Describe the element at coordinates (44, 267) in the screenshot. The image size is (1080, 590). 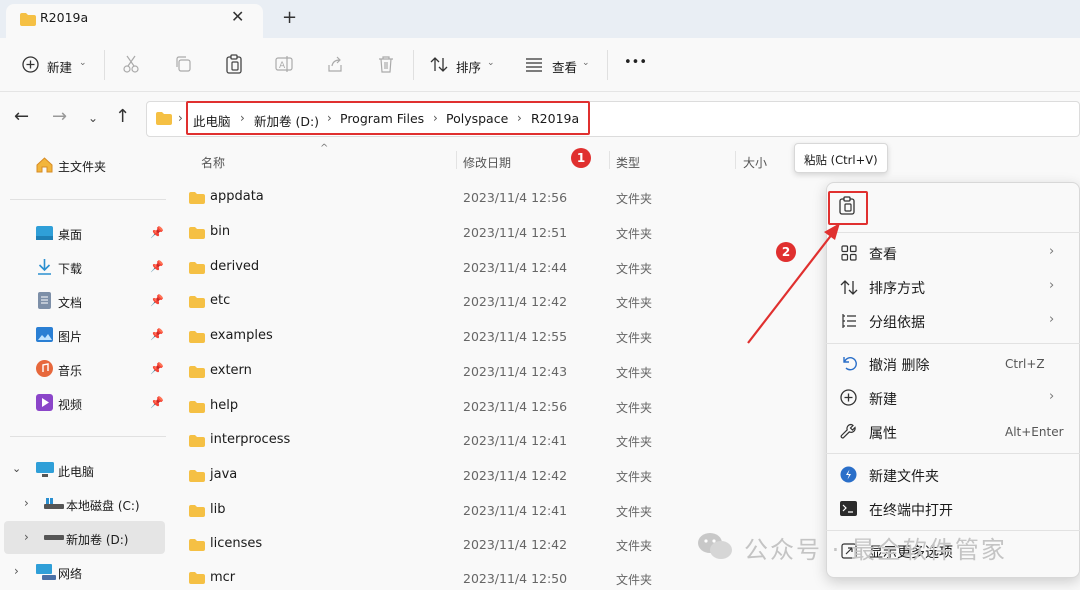
I see `download-icon` at that location.